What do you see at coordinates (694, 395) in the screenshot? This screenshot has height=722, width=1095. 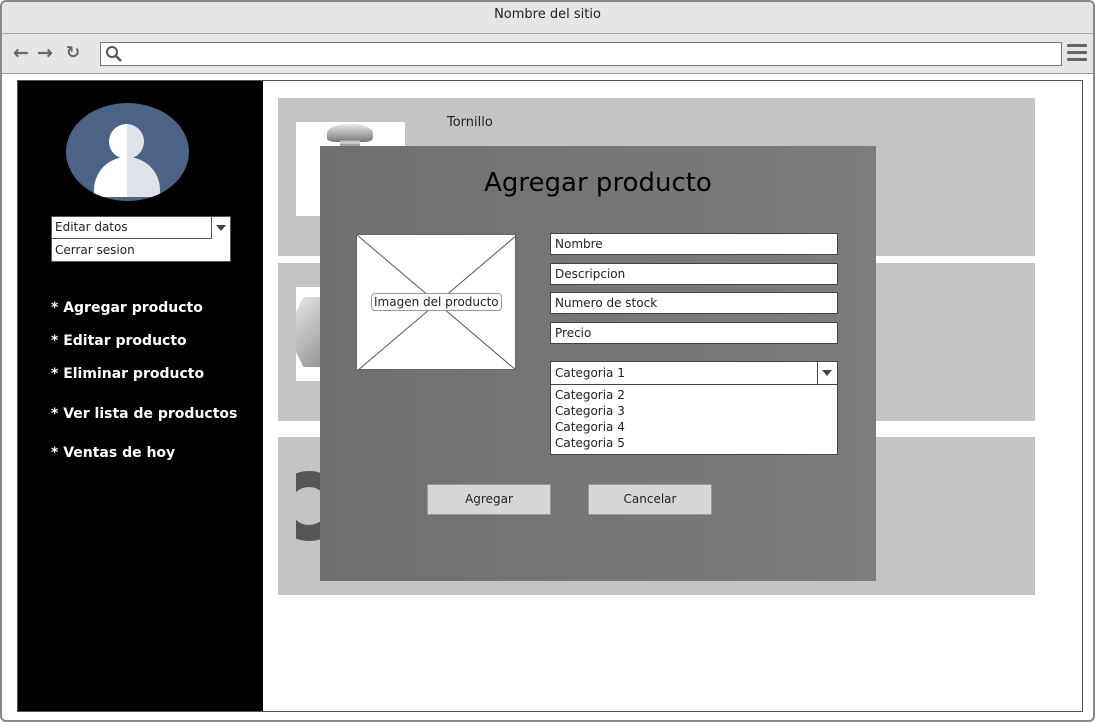 I see `category-option: Categoria 2` at bounding box center [694, 395].